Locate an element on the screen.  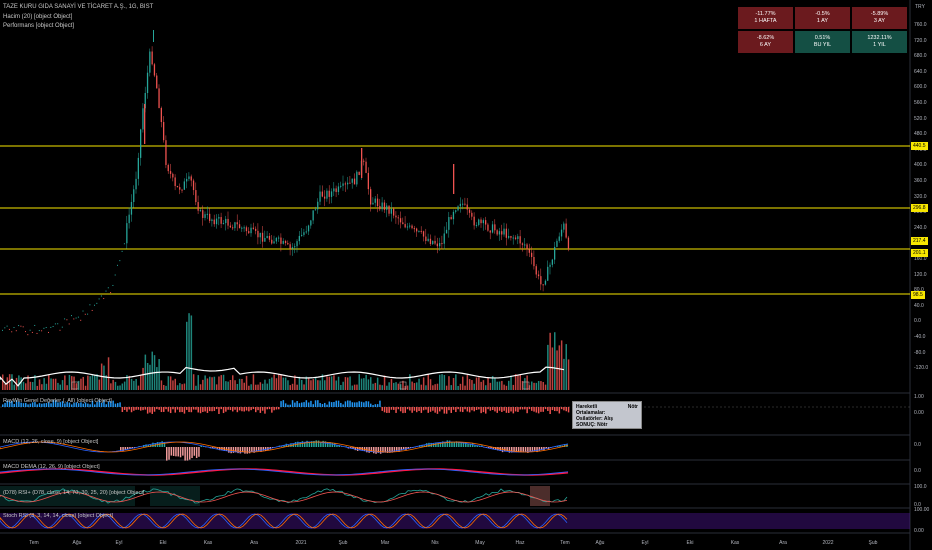
currency-label: TRY is located at coordinates (920, 7).